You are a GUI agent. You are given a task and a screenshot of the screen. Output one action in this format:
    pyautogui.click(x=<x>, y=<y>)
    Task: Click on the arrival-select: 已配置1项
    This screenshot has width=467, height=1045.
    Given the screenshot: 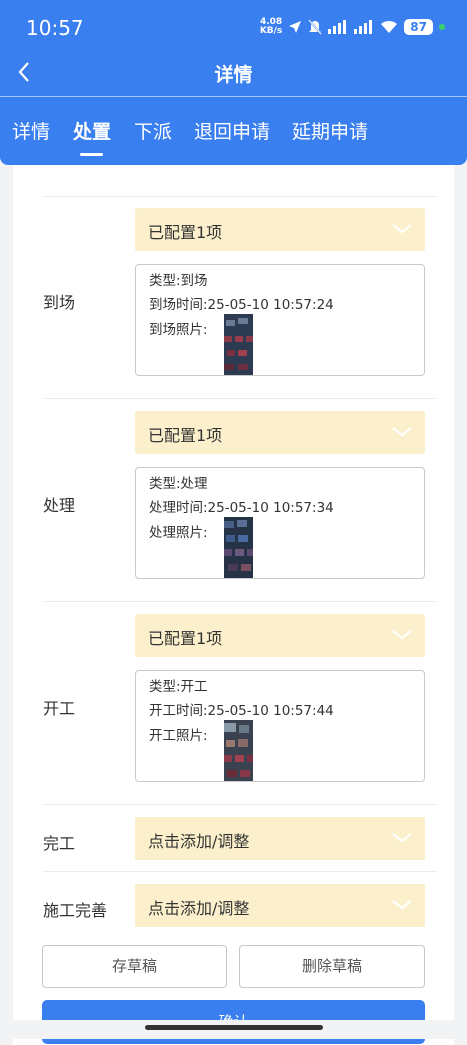 What is the action you would take?
    pyautogui.click(x=280, y=229)
    